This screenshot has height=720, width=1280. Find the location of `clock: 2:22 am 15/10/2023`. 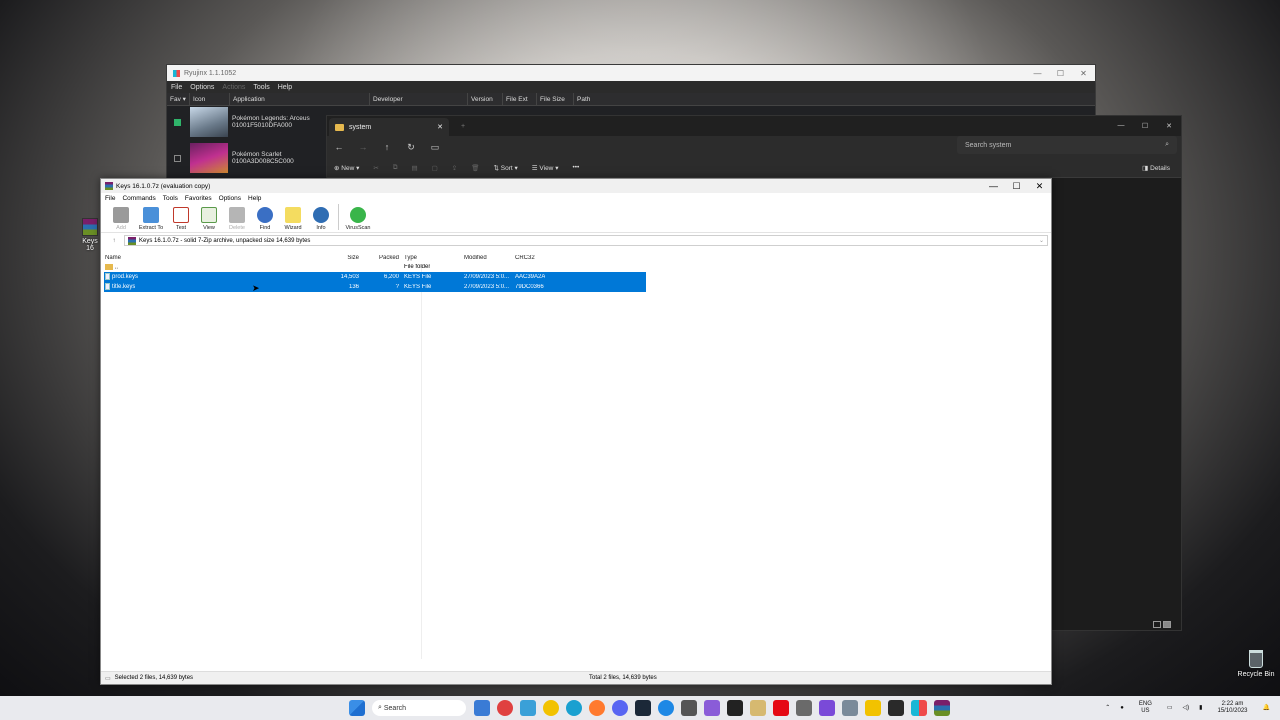

clock: 2:22 am 15/10/2023 is located at coordinates (1232, 708).